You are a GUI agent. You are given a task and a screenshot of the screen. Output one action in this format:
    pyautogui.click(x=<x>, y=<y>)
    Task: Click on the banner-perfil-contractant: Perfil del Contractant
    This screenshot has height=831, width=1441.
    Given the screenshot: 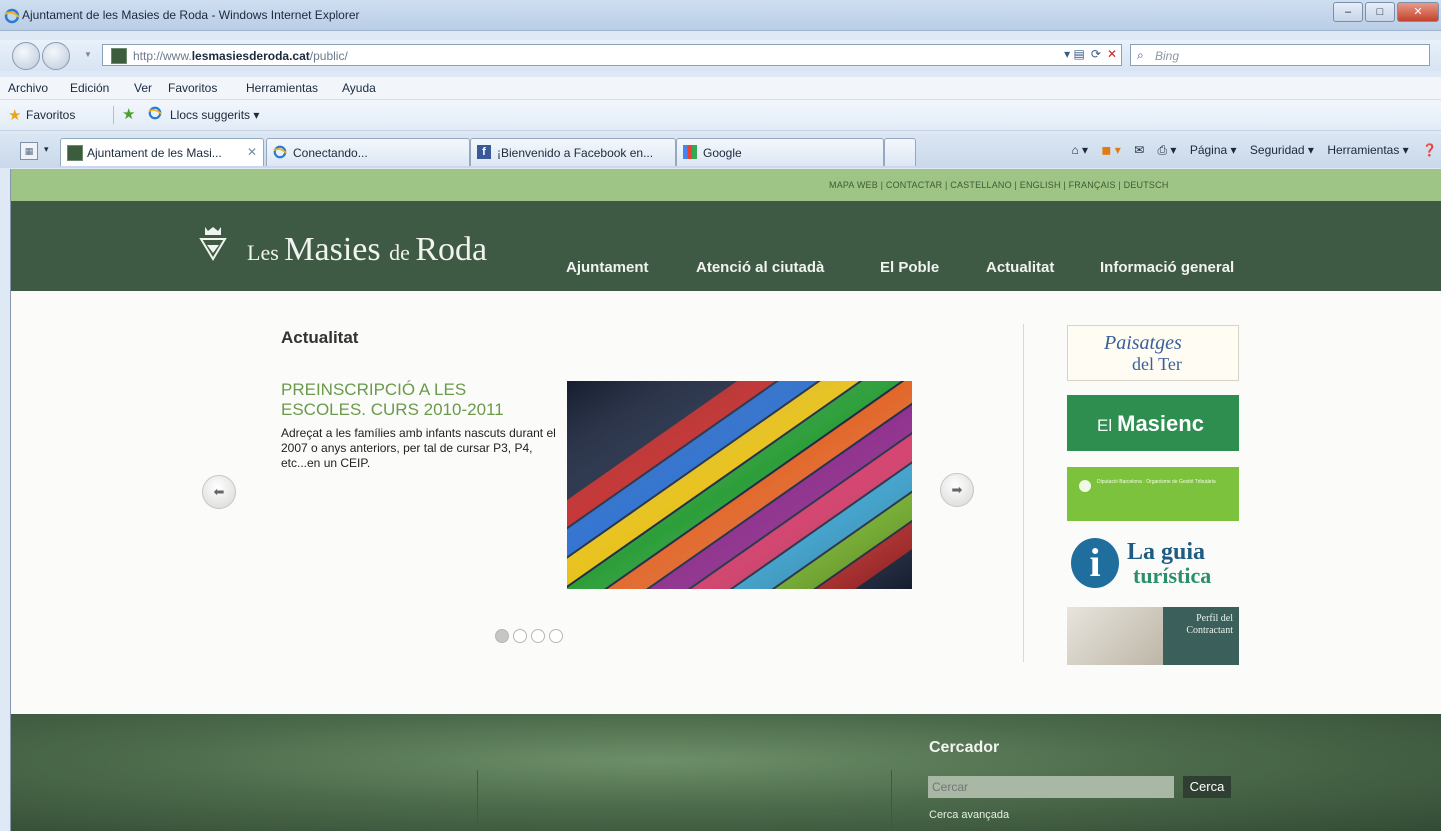 What is the action you would take?
    pyautogui.click(x=1153, y=636)
    